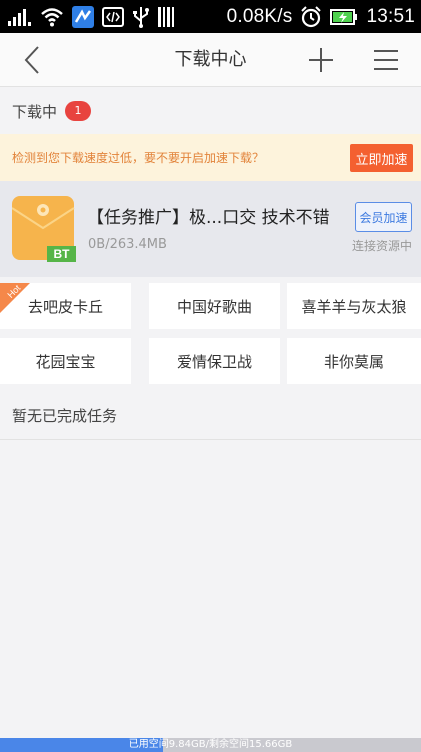  Describe the element at coordinates (381, 158) in the screenshot. I see `accelerate-now-button: 立即加速` at that location.